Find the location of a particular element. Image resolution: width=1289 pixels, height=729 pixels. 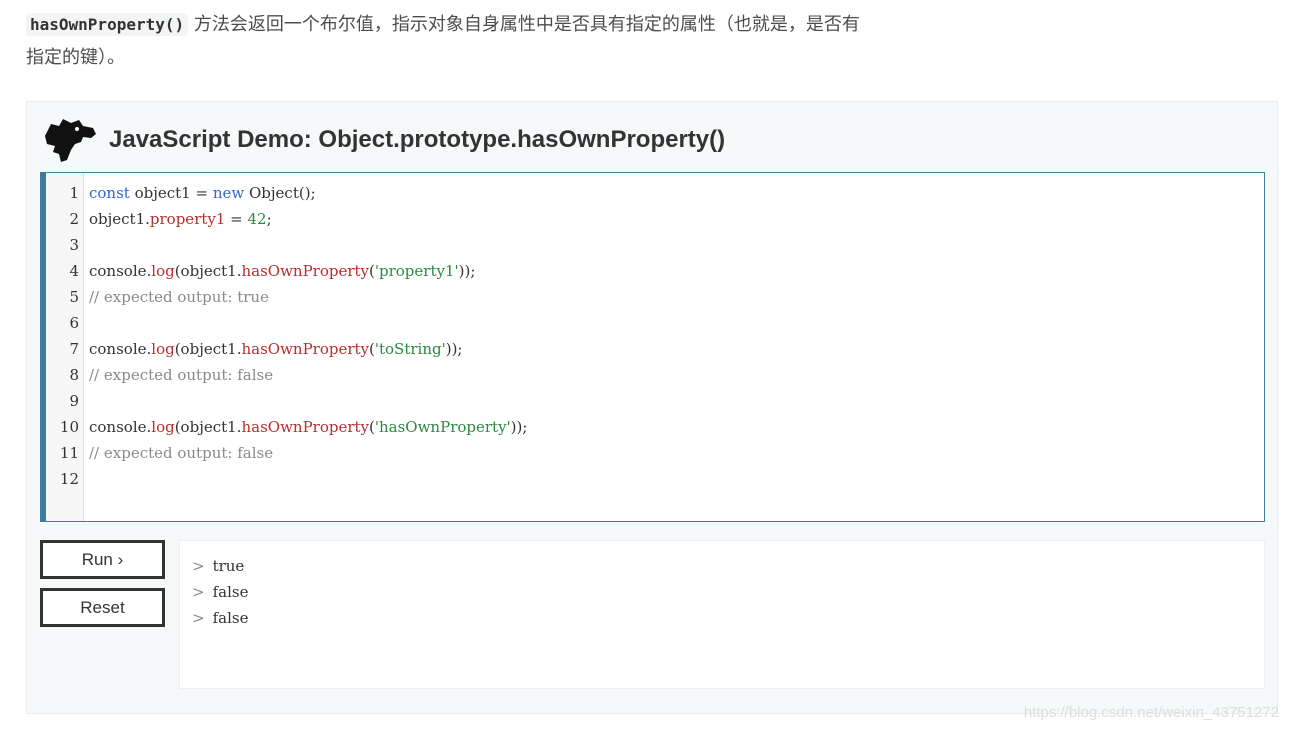

code-token: // expected output: true is located at coordinates (179, 297).